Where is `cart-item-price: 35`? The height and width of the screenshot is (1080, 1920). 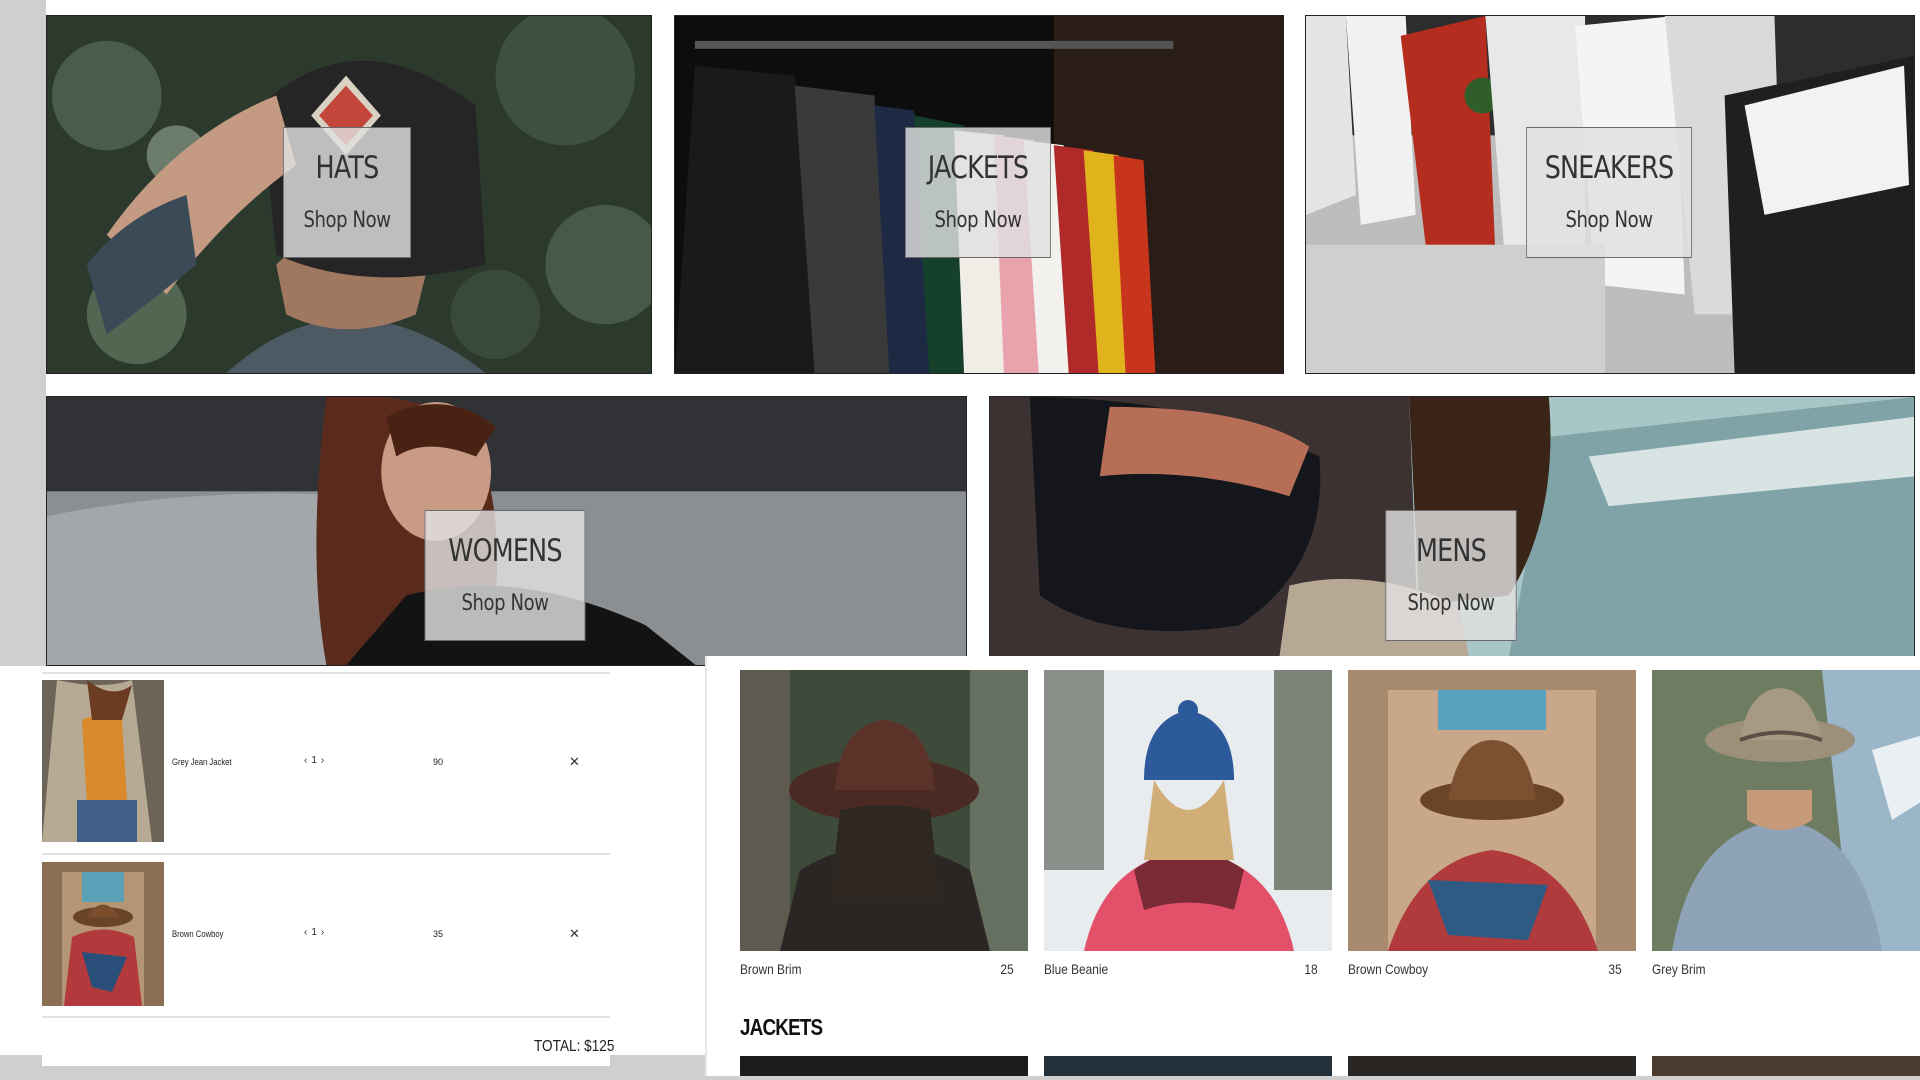 cart-item-price: 35 is located at coordinates (438, 934).